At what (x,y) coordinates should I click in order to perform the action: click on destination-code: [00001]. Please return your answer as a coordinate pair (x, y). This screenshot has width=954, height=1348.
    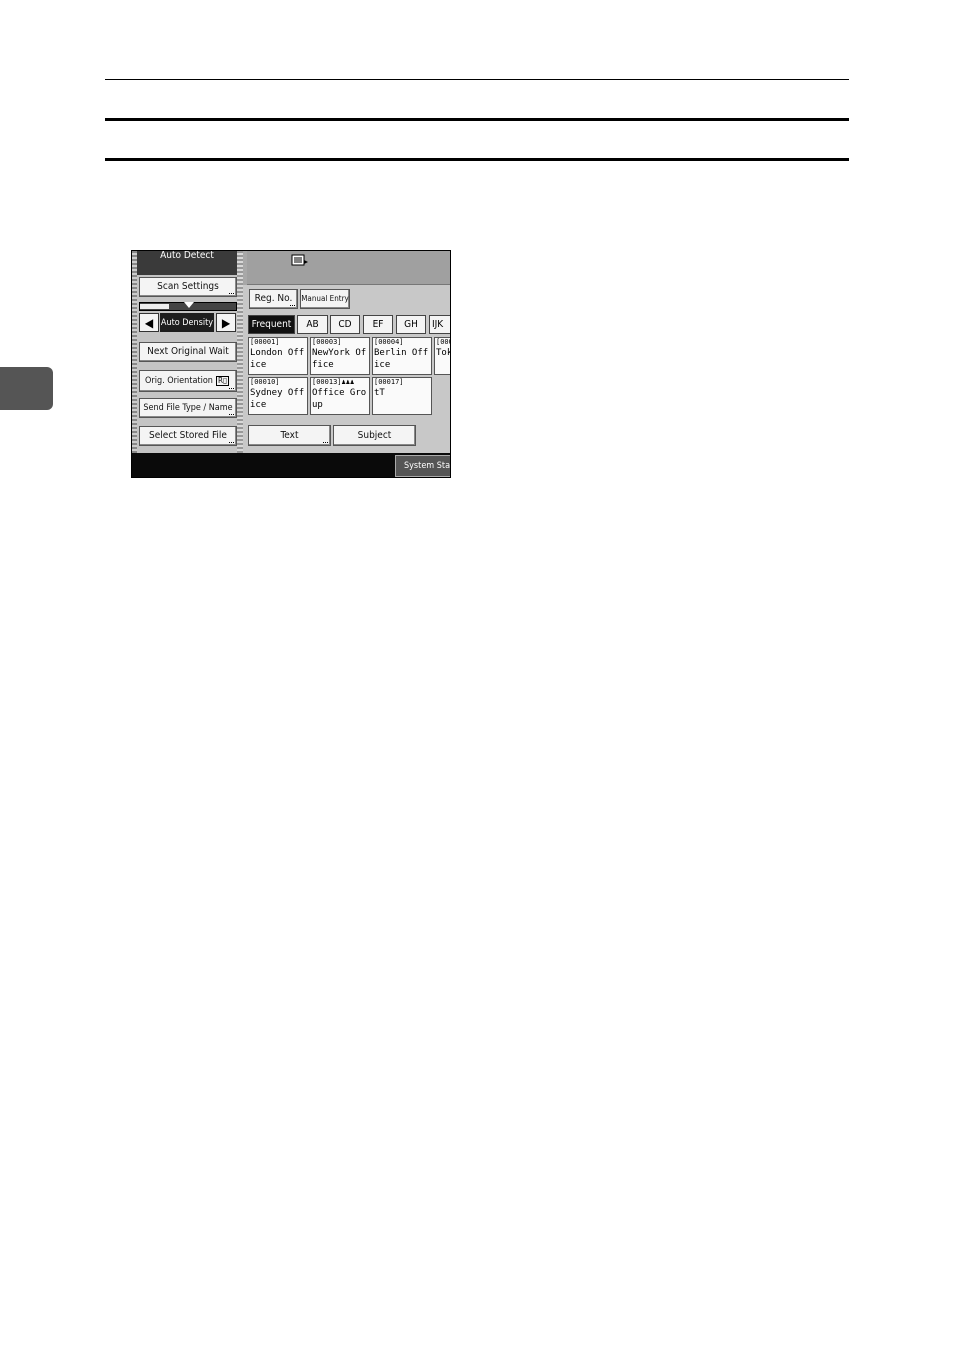
    Looking at the image, I should click on (265, 342).